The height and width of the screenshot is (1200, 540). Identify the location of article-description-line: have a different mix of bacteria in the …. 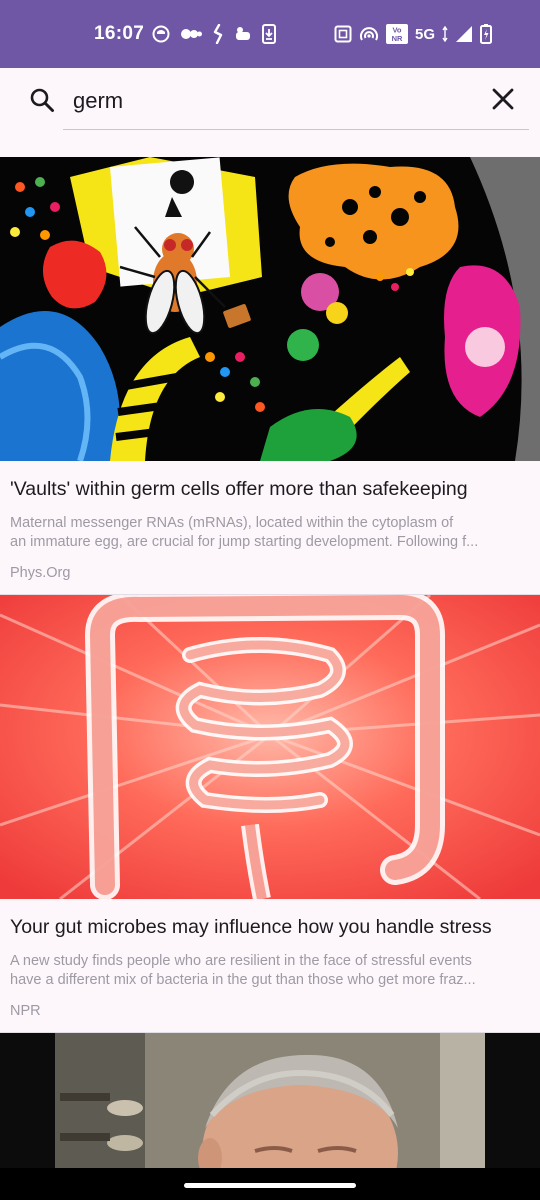
(243, 980).